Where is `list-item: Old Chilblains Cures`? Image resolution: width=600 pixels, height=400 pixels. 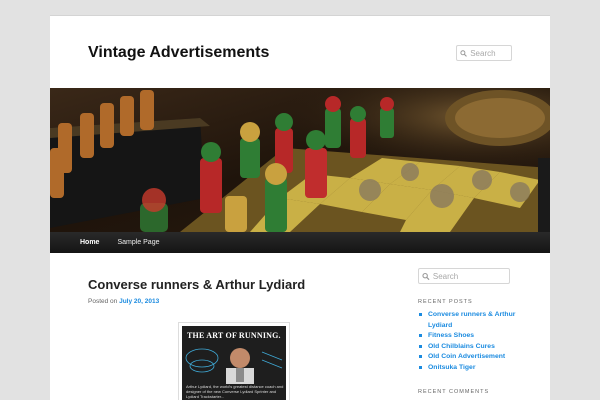 list-item: Old Chilblains Cures is located at coordinates (468, 347).